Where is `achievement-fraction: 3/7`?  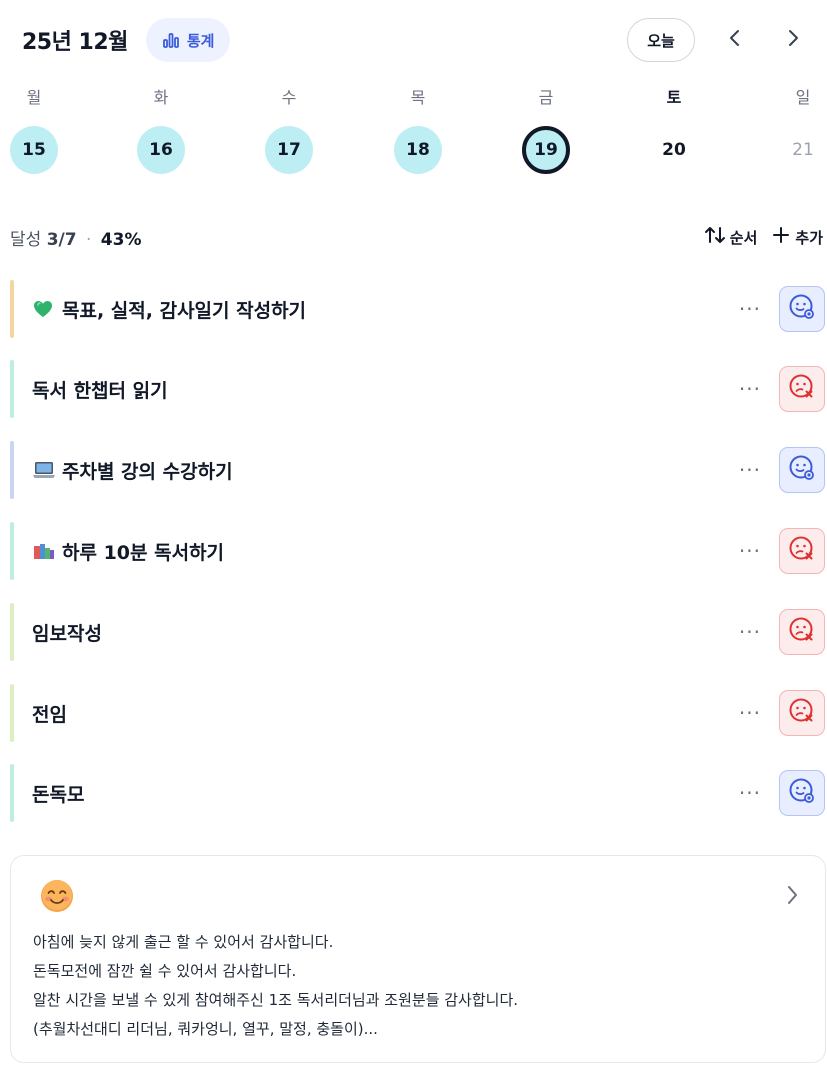 achievement-fraction: 3/7 is located at coordinates (61, 239).